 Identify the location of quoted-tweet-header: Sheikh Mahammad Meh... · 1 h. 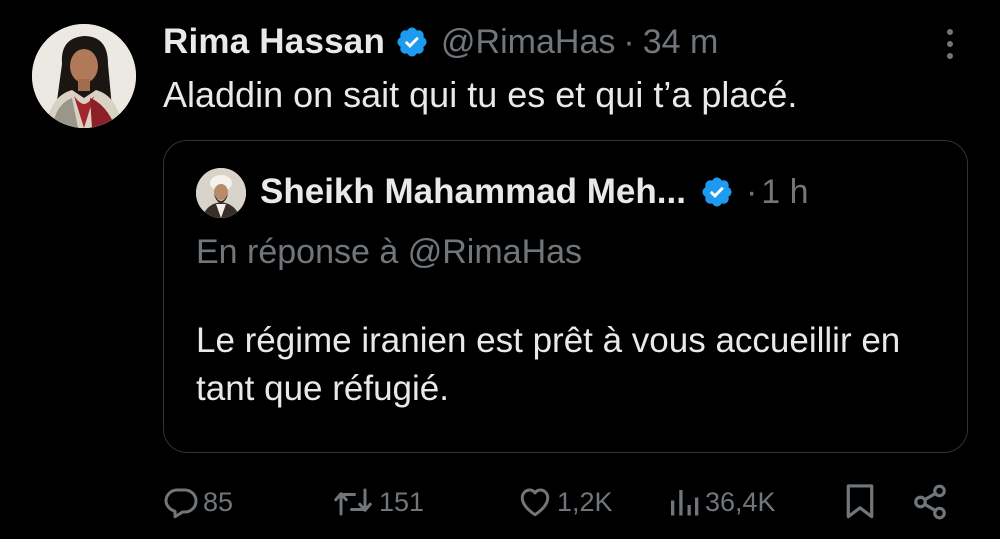
(534, 192).